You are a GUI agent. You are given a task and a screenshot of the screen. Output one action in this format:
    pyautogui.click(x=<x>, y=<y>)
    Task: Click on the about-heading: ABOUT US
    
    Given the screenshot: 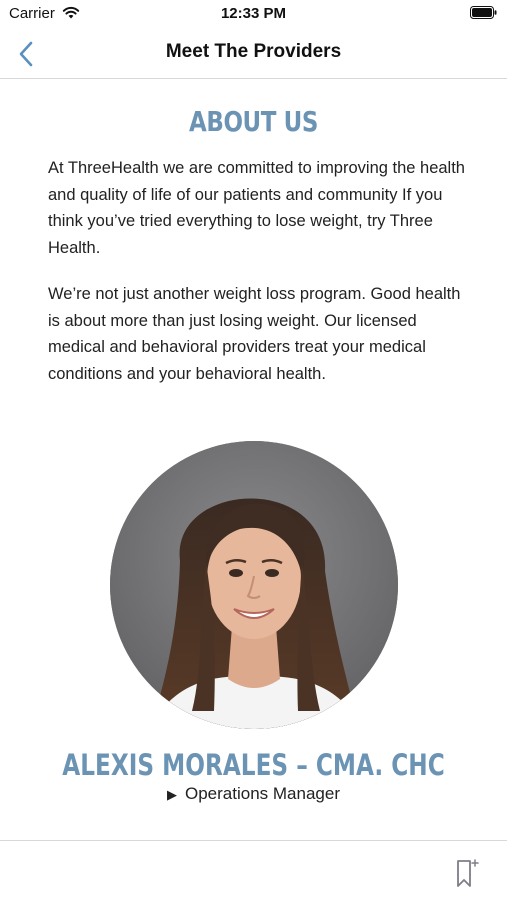 What is the action you would take?
    pyautogui.click(x=253, y=121)
    